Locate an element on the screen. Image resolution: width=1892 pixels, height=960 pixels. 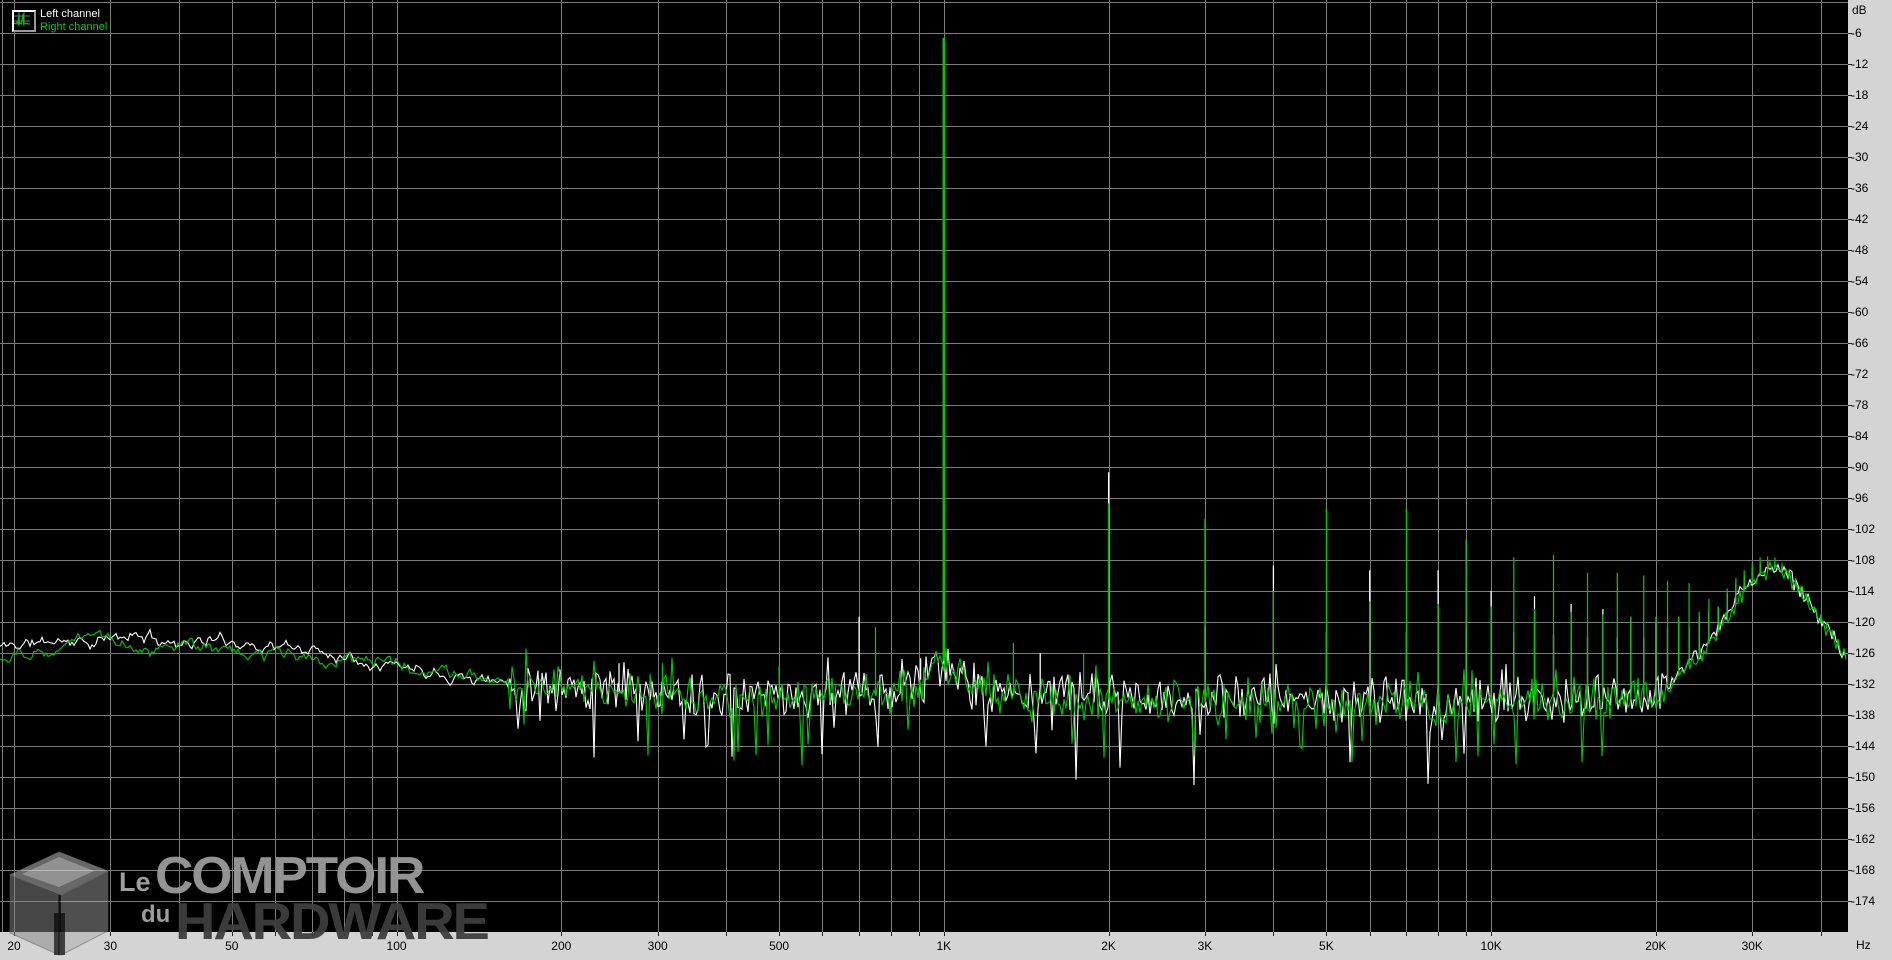
x-tick-label: 300 is located at coordinates (657, 946).